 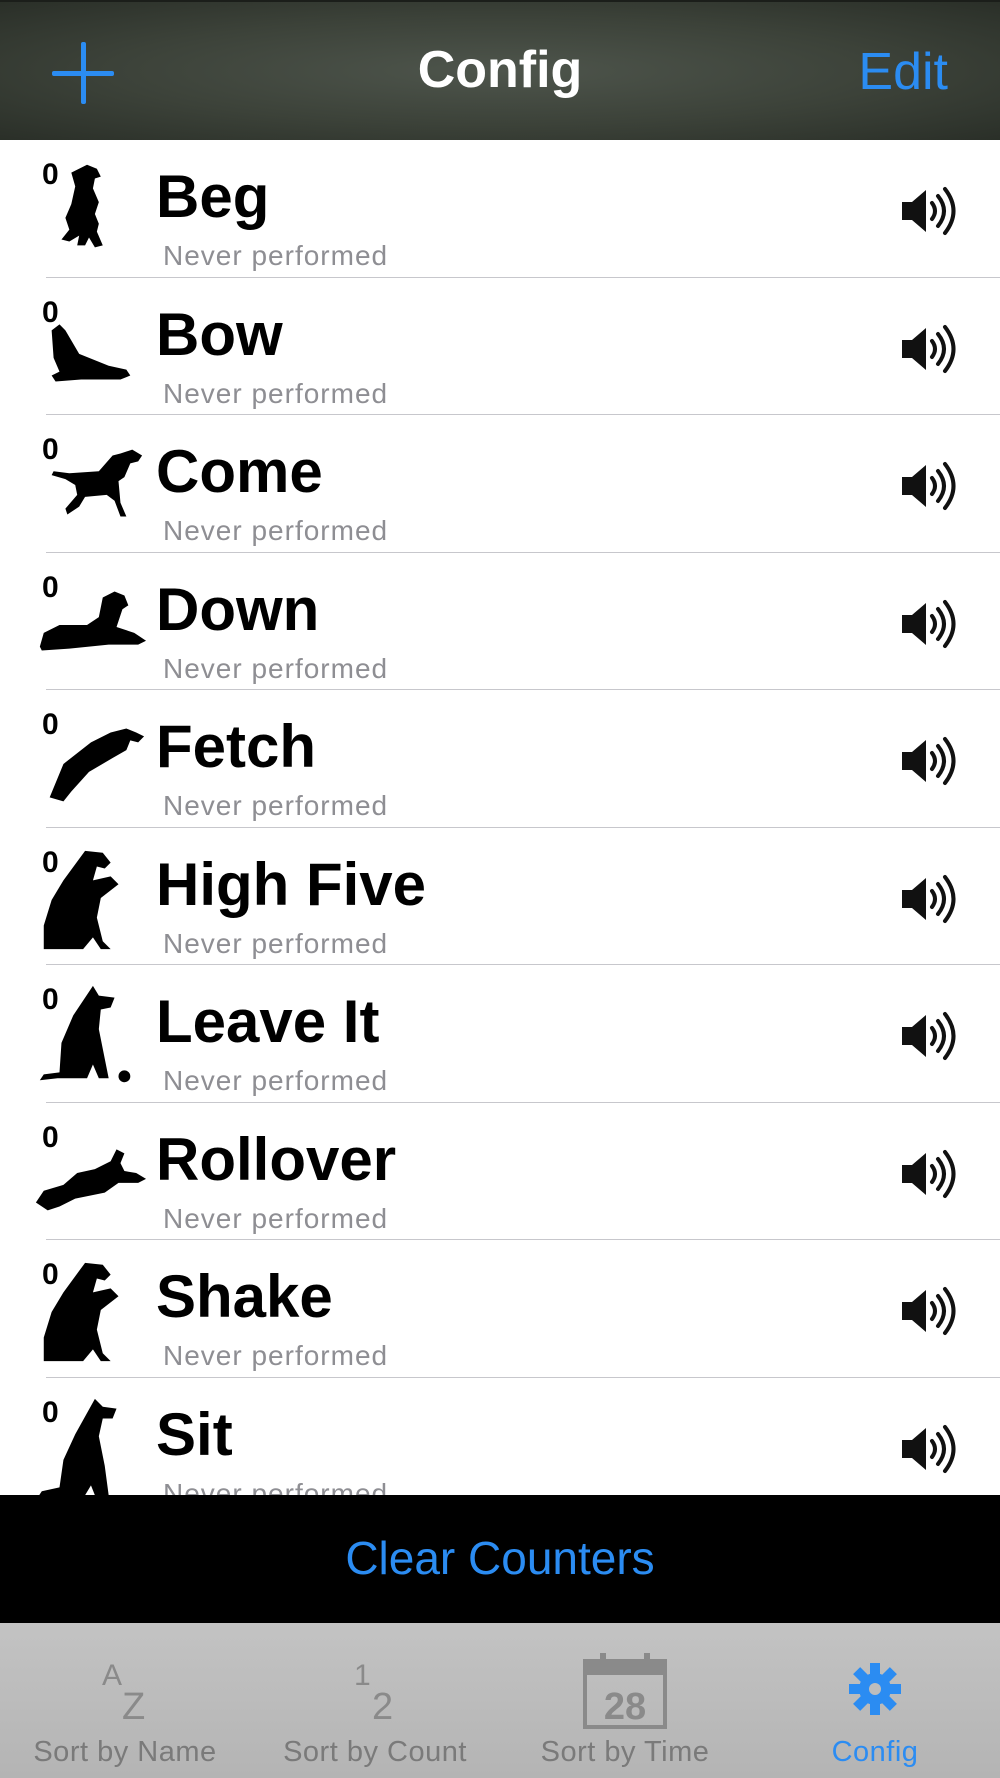 I want to click on svg-text: Z, so click(x=133, y=1707).